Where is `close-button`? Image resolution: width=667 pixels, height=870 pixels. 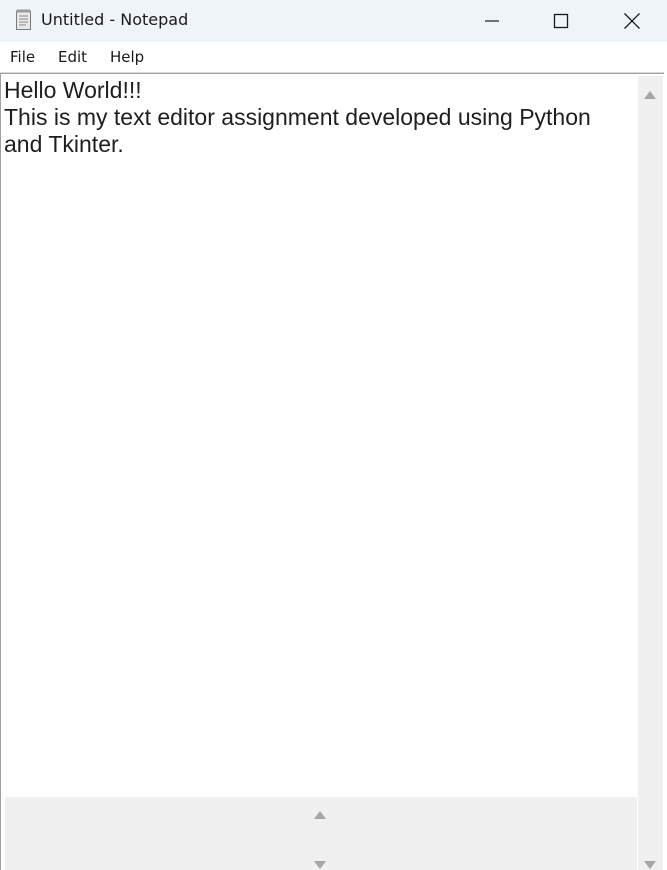
close-button is located at coordinates (632, 21).